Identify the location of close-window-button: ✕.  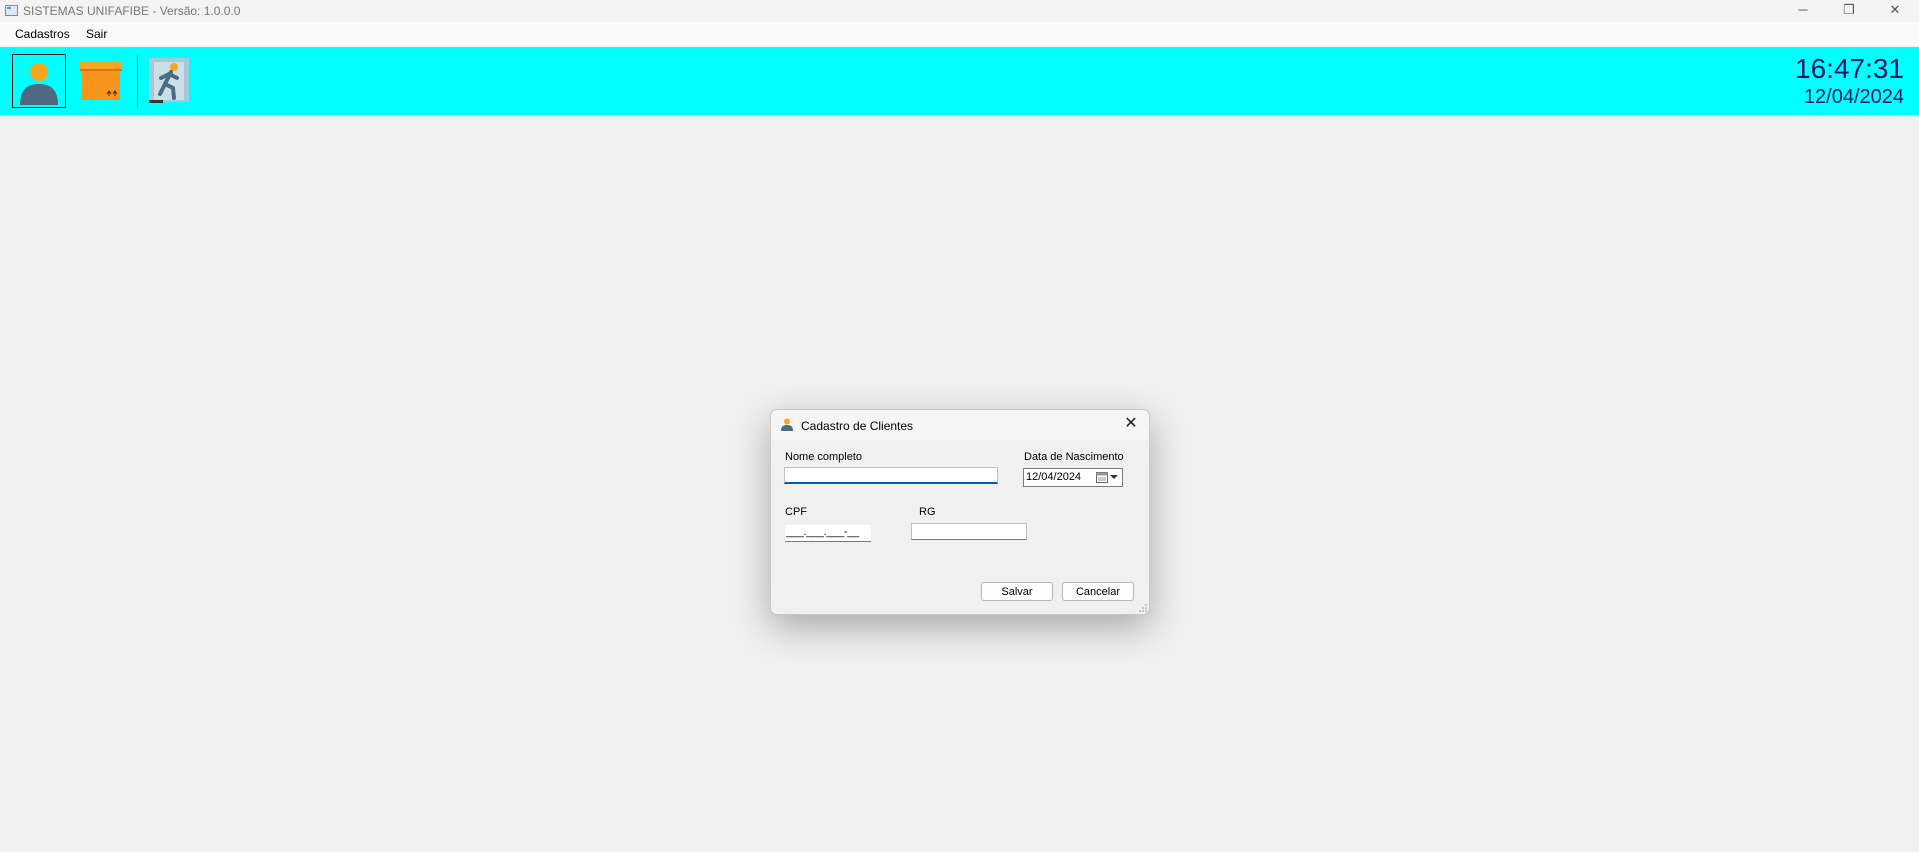
(1895, 11).